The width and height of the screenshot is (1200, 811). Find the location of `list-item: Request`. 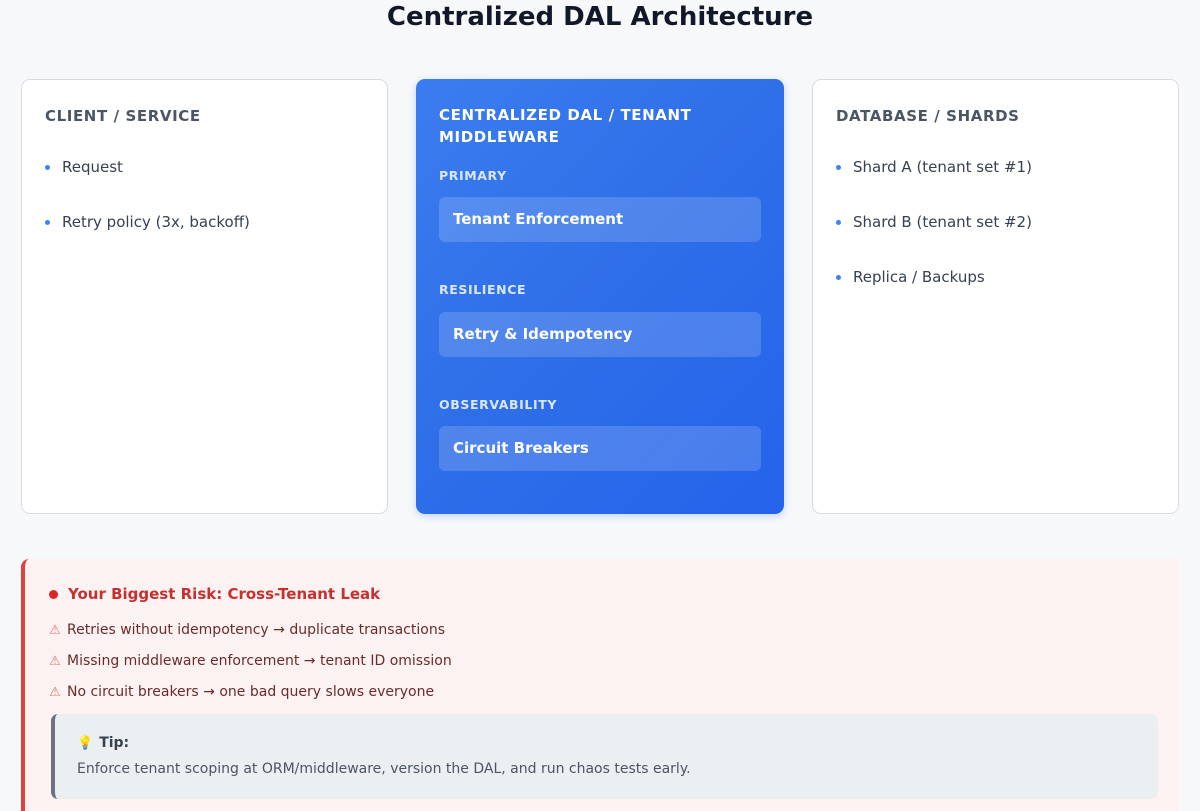

list-item: Request is located at coordinates (147, 167).